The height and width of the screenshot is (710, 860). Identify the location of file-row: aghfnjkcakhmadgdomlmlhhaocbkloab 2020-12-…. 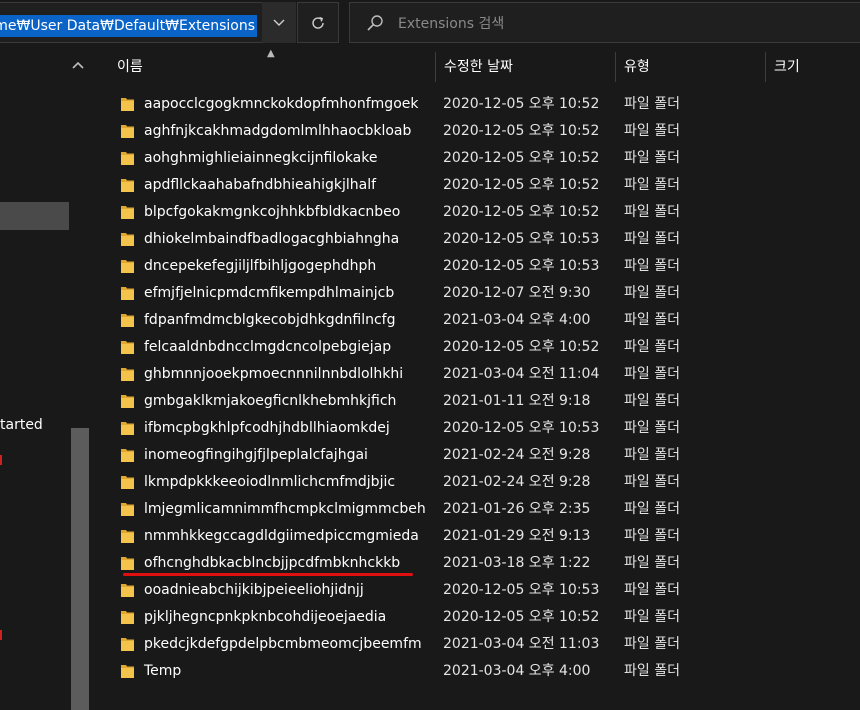
(476, 131).